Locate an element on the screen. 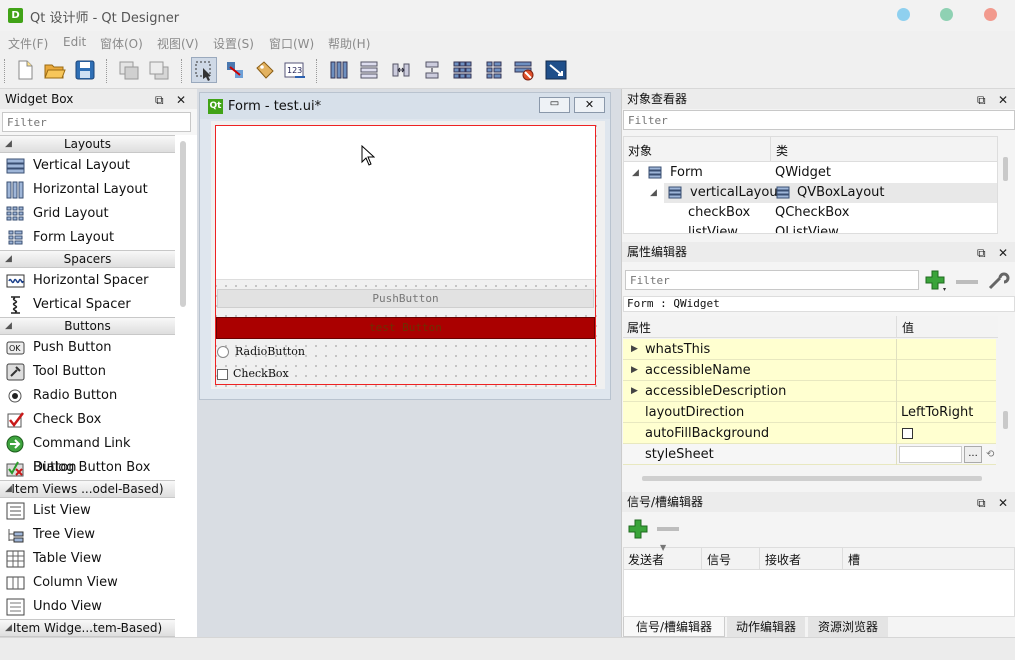  add-connection-icon is located at coordinates (638, 529).